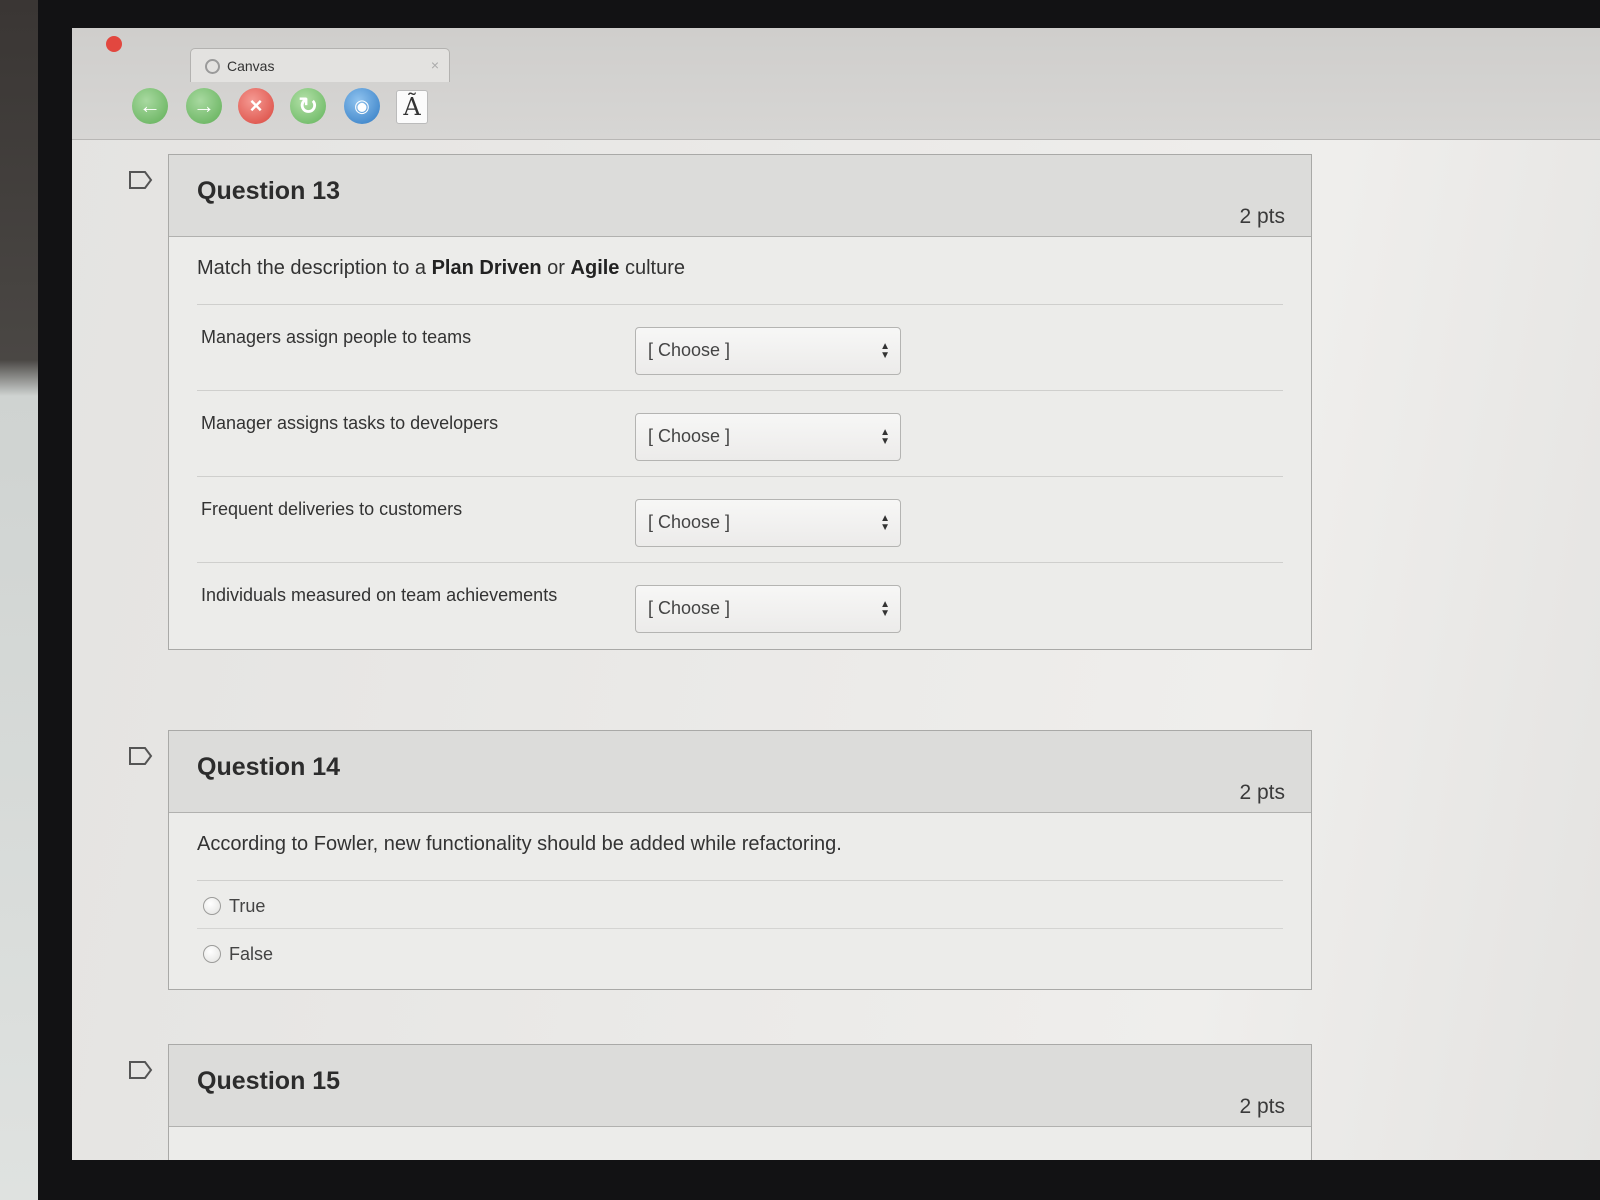 This screenshot has width=1600, height=1200. What do you see at coordinates (150, 106) in the screenshot?
I see `back-arrow-icon: ←` at bounding box center [150, 106].